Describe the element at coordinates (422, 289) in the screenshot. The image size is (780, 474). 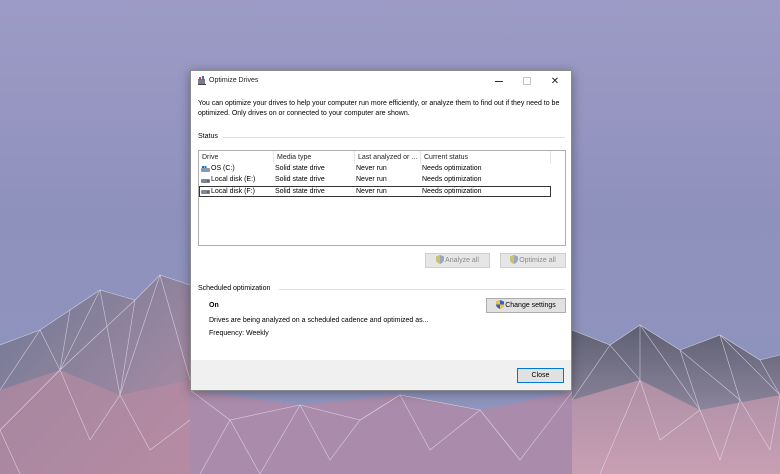
I see `scheduled-divider` at that location.